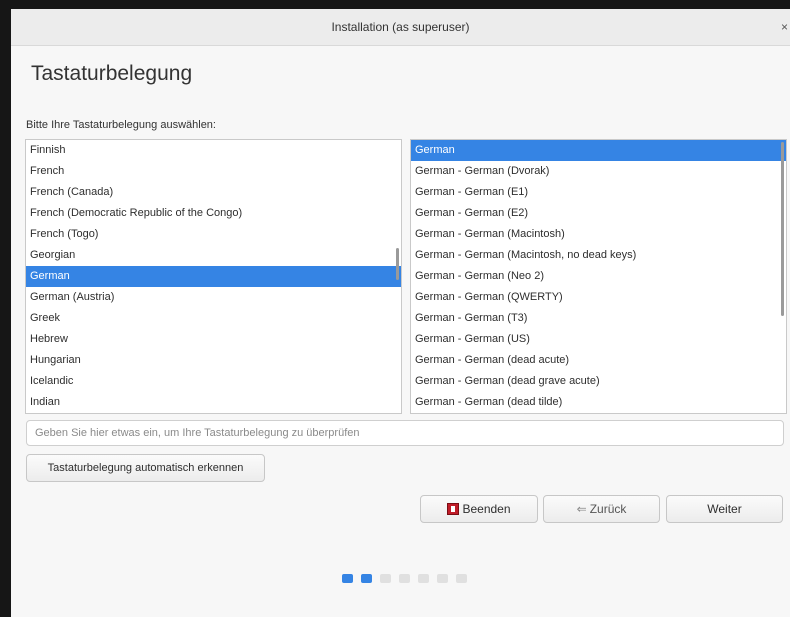  What do you see at coordinates (598, 339) in the screenshot?
I see `variant-list-item: German - German (US)` at bounding box center [598, 339].